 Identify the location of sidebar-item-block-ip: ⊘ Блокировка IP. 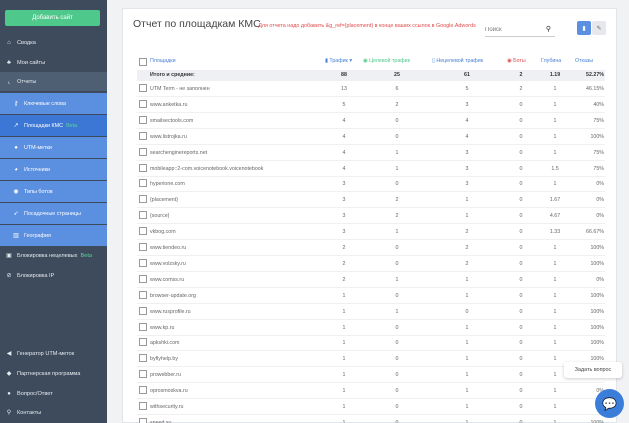
(53, 275).